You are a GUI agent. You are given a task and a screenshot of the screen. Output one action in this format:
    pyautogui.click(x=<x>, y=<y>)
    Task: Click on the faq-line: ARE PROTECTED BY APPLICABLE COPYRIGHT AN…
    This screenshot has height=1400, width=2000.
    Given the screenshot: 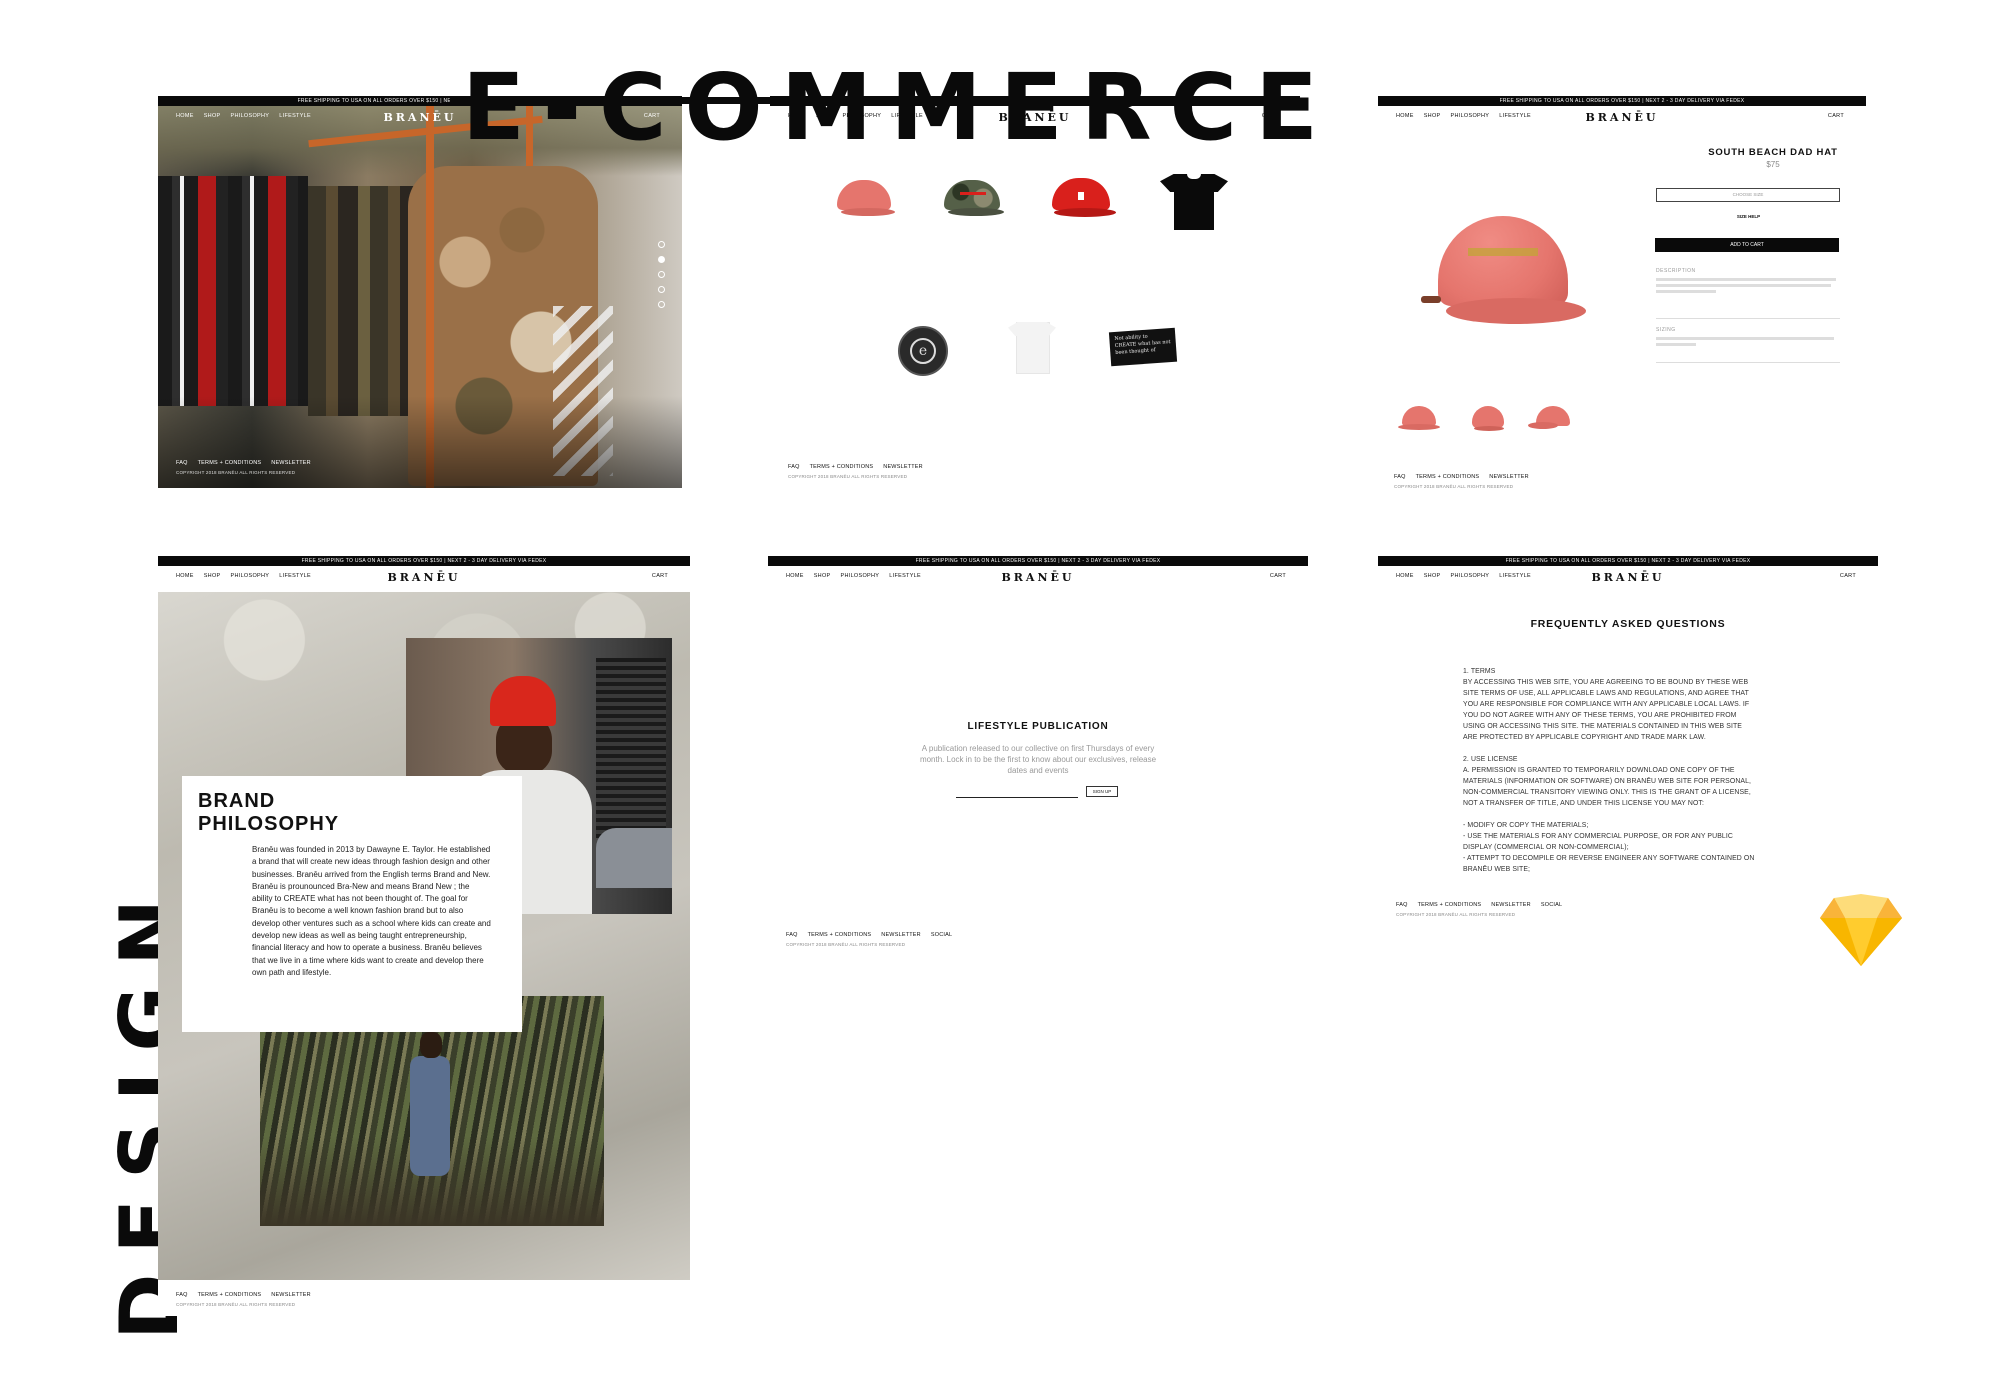 What is the action you would take?
    pyautogui.click(x=1584, y=737)
    